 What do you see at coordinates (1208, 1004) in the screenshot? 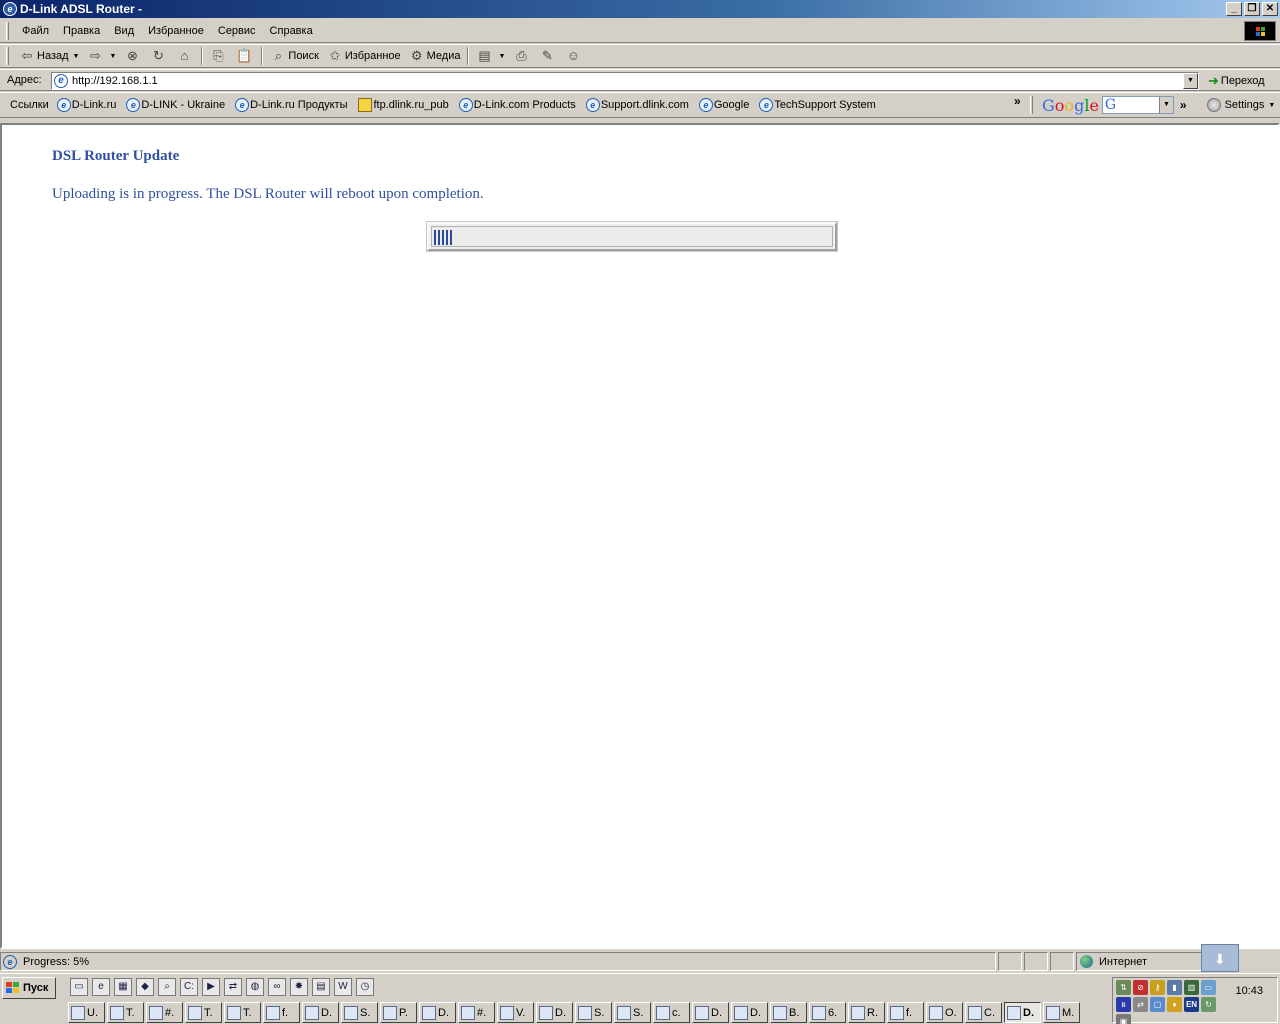
I see `sync-tray-icon: ↻` at bounding box center [1208, 1004].